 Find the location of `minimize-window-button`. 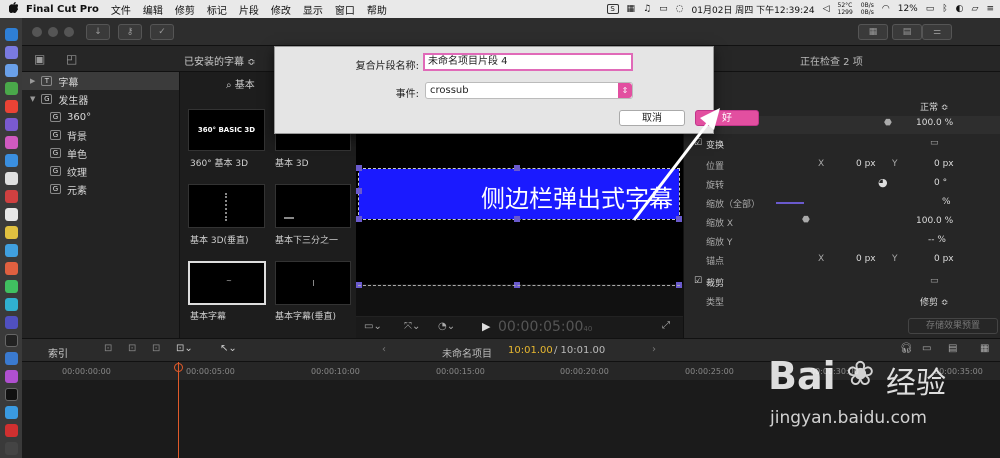

minimize-window-button is located at coordinates (53, 32).